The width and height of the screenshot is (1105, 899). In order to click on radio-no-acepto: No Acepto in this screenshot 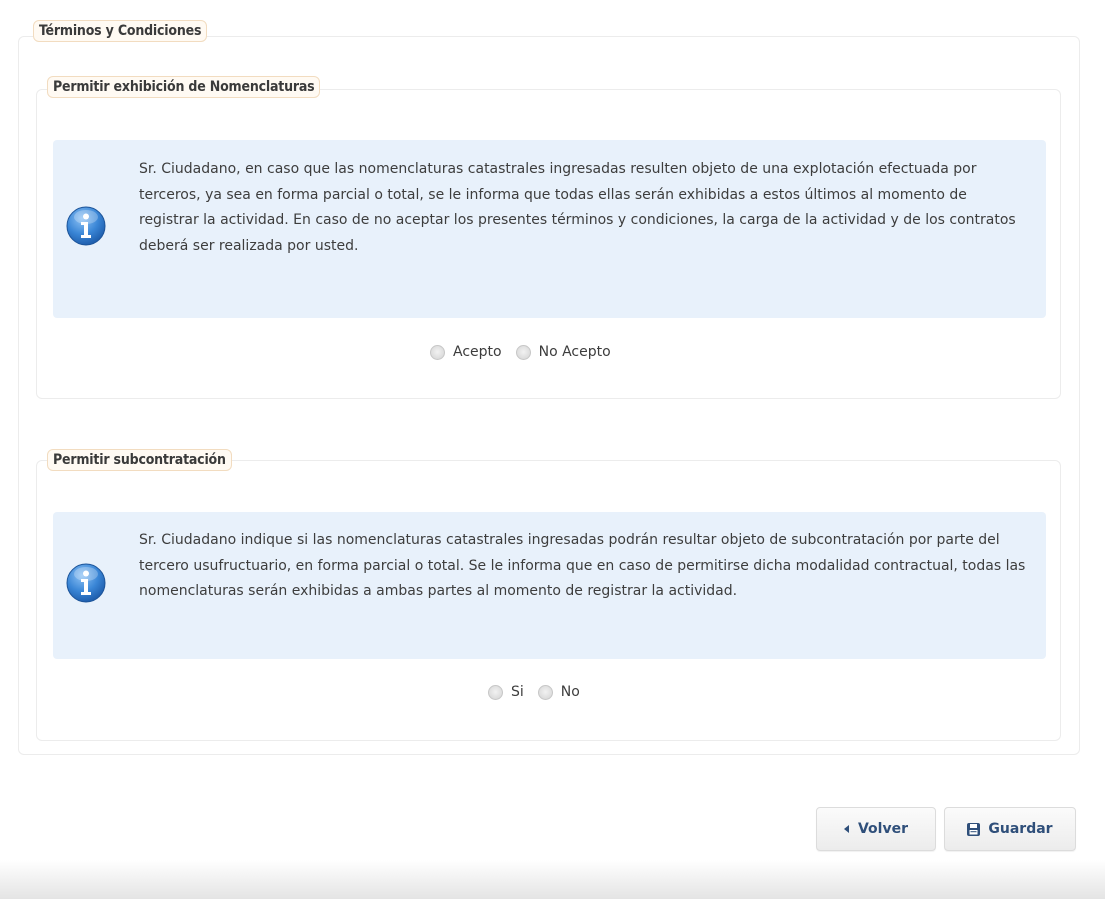, I will do `click(563, 352)`.